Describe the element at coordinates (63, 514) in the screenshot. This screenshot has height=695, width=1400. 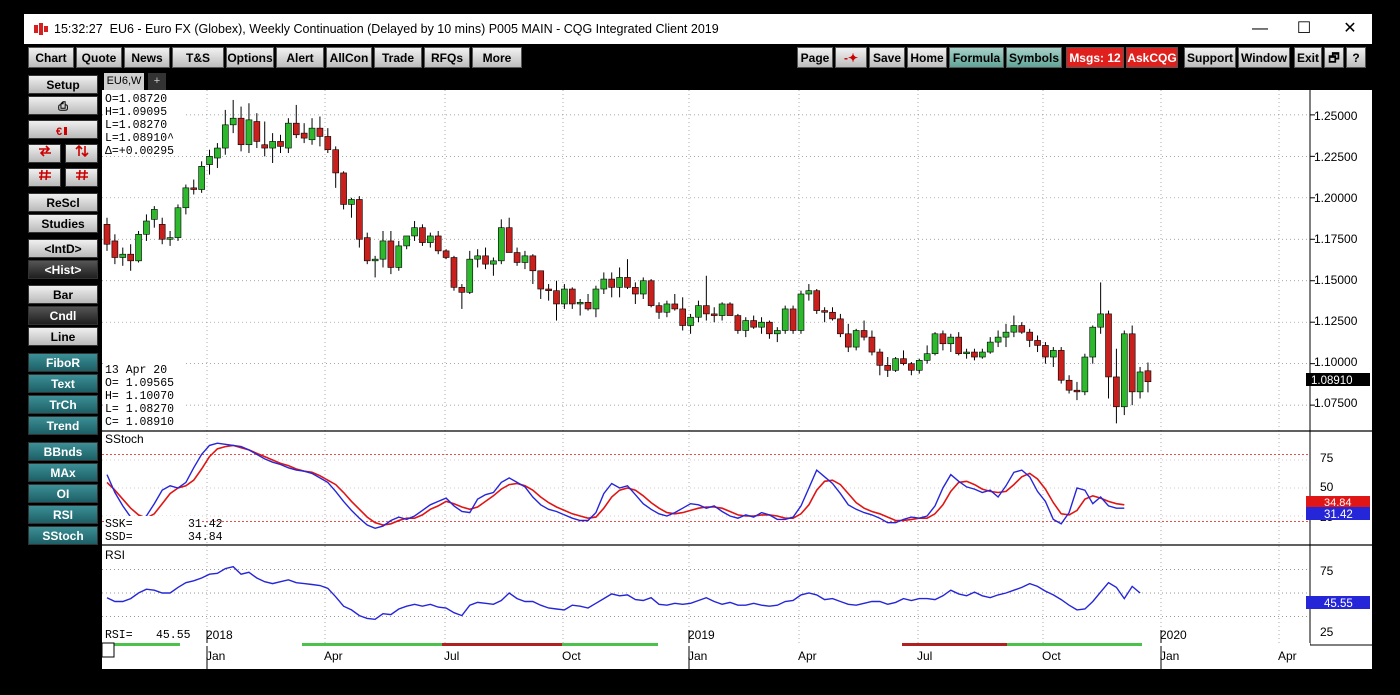
I see `rsi-study-button: RSI` at that location.